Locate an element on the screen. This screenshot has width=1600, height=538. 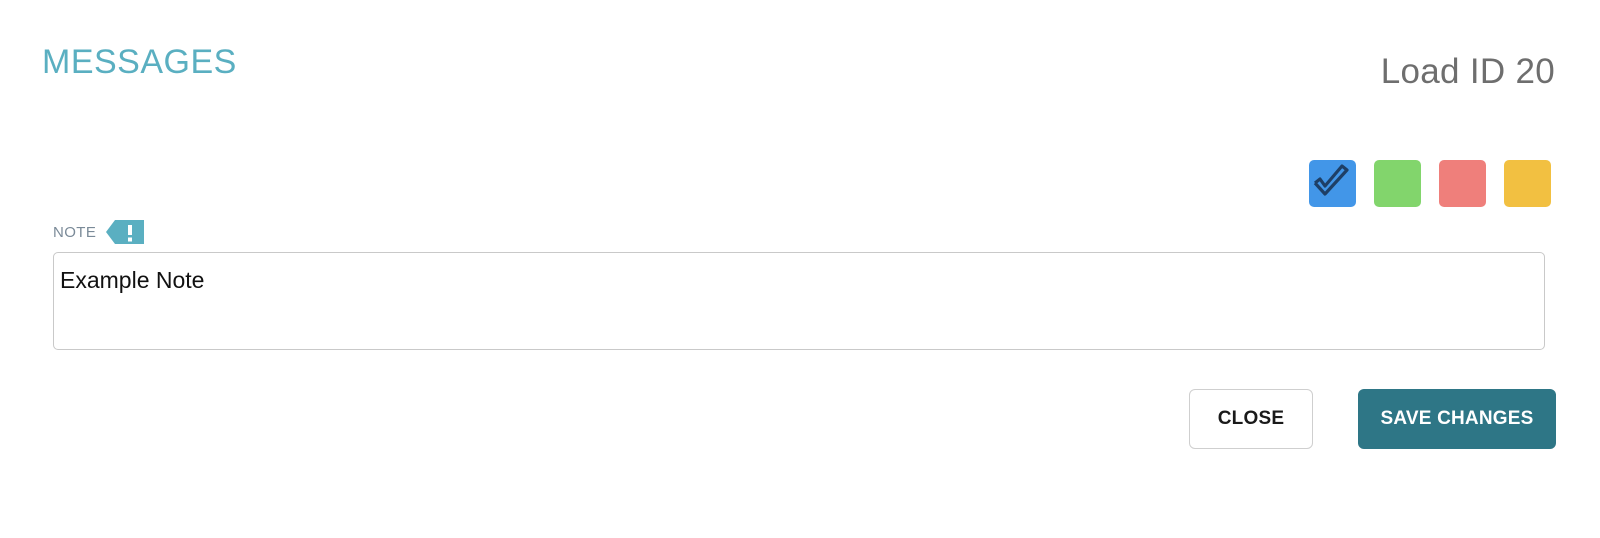
color-swatch-green is located at coordinates (1397, 183).